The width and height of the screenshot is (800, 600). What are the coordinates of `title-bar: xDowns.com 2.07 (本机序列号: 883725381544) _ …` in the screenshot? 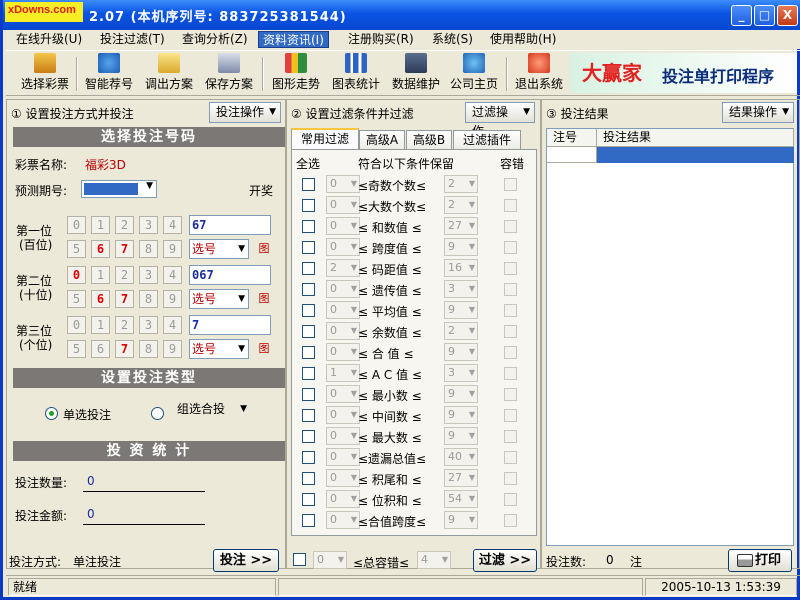 It's located at (401, 15).